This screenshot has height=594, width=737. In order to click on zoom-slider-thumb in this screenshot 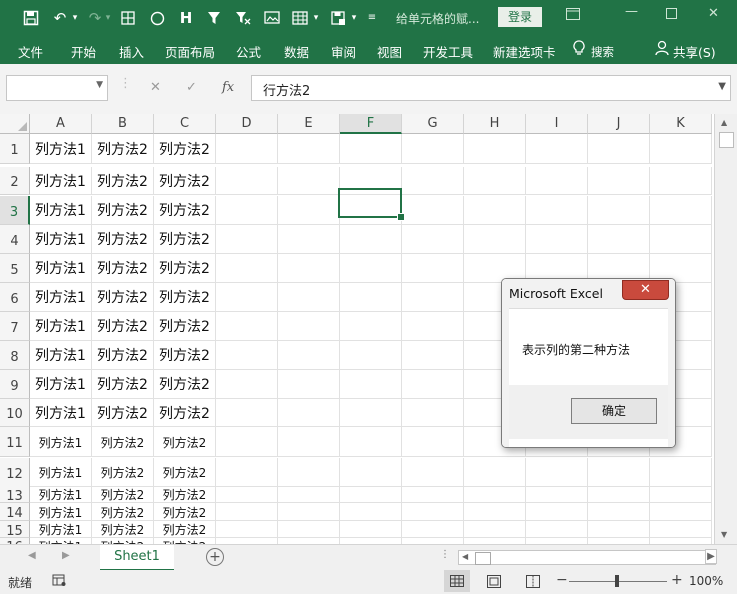, I will do `click(617, 581)`.